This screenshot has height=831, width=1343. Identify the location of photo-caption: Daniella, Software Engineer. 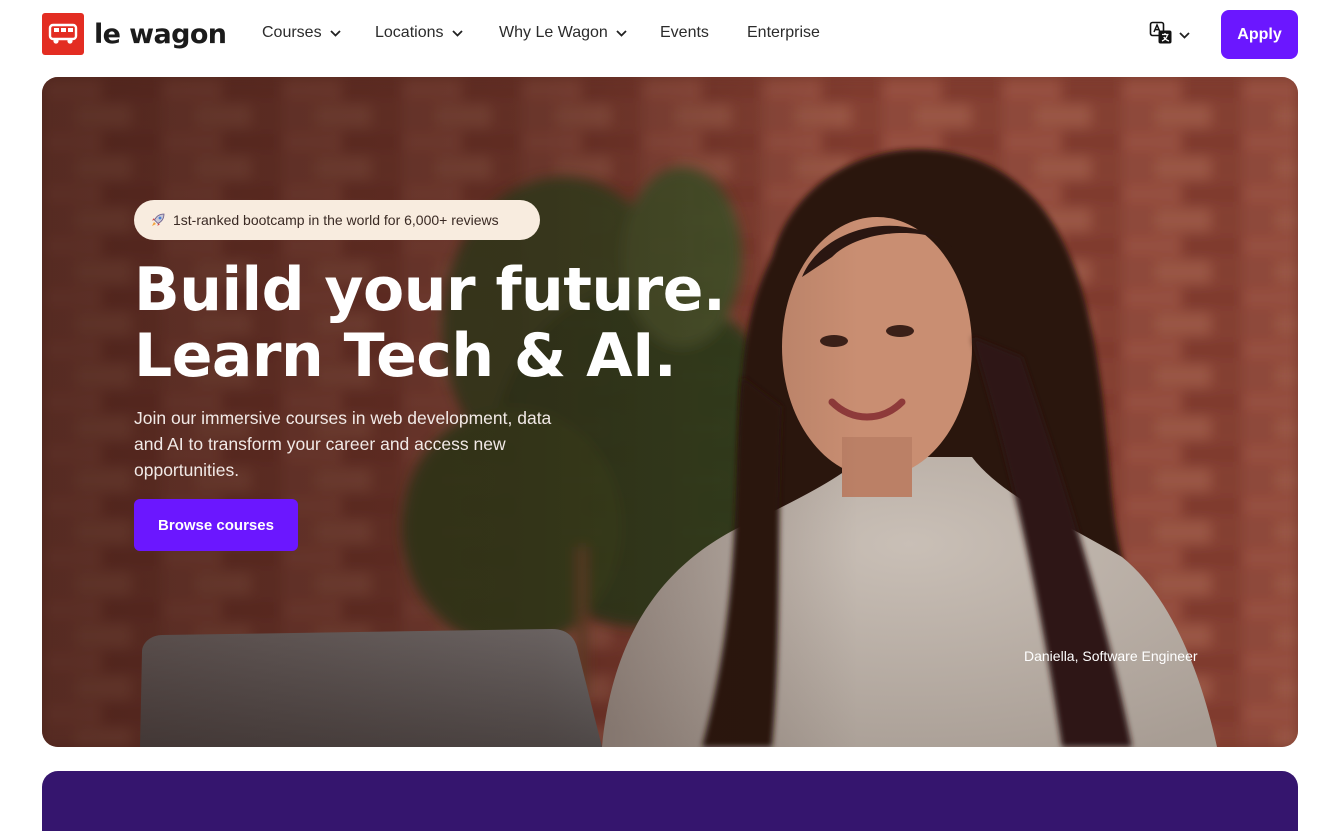
(1111, 656).